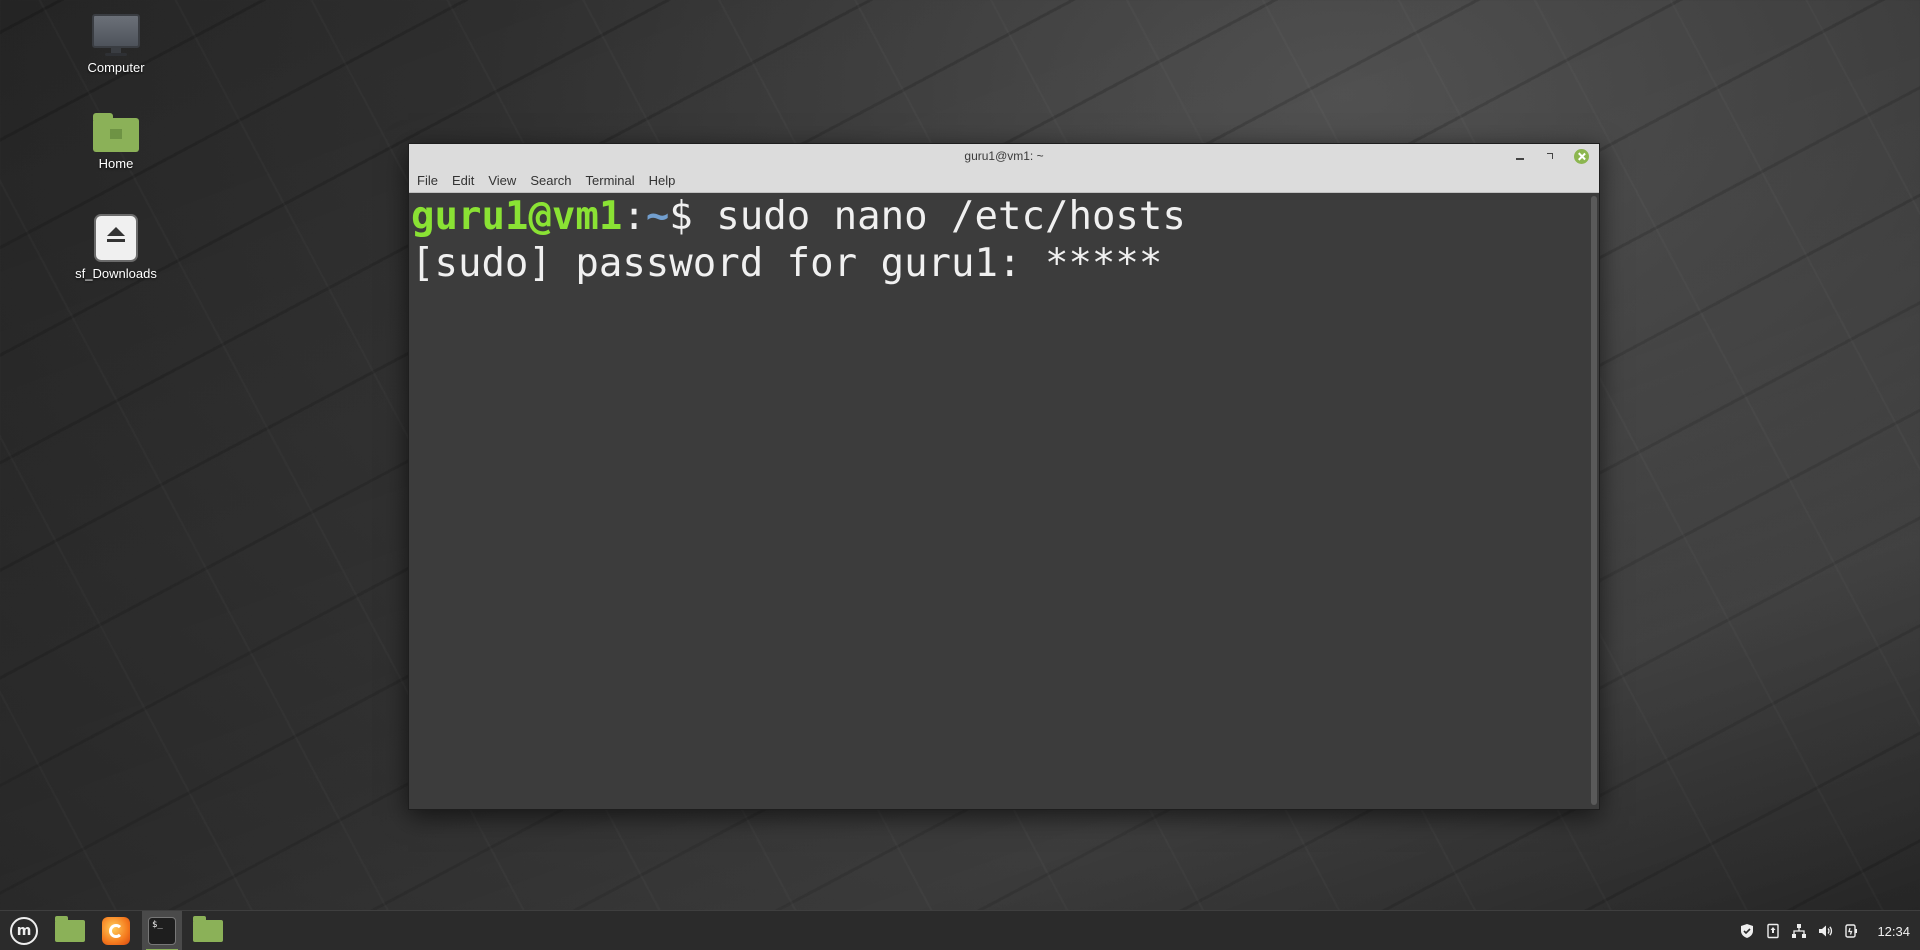 This screenshot has height=950, width=1920. What do you see at coordinates (634, 216) in the screenshot?
I see `prompt-colon: :` at bounding box center [634, 216].